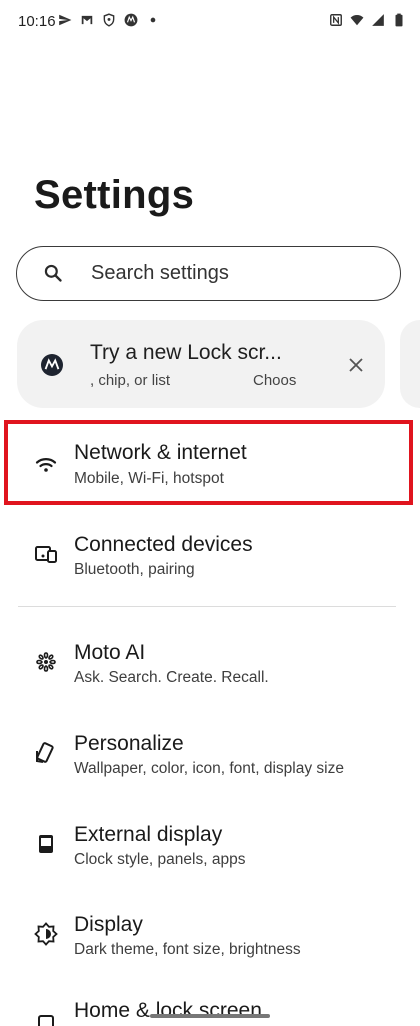 This screenshot has height=1026, width=420. I want to click on devices-icon, so click(46, 554).